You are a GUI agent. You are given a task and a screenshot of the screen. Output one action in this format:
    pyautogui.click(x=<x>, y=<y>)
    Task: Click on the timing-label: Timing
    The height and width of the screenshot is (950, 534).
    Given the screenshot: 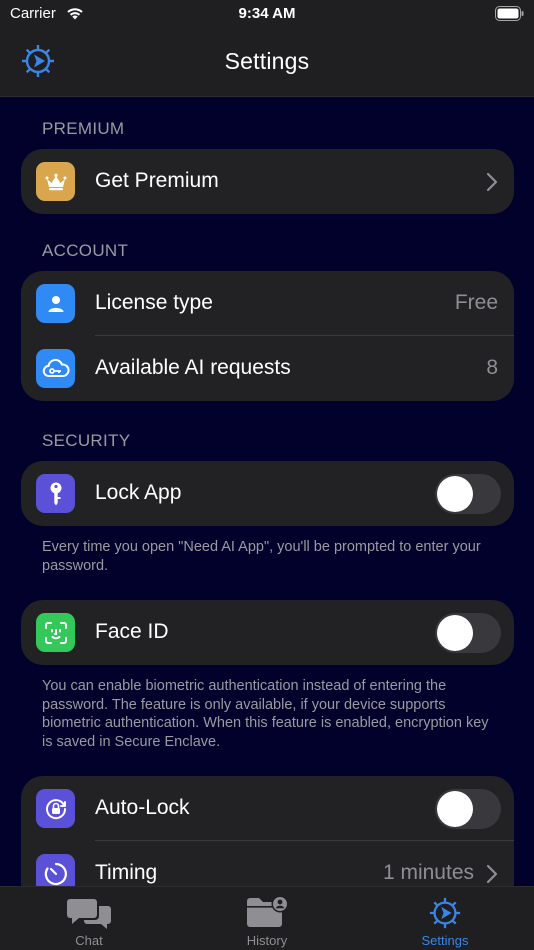 What is the action you would take?
    pyautogui.click(x=126, y=872)
    